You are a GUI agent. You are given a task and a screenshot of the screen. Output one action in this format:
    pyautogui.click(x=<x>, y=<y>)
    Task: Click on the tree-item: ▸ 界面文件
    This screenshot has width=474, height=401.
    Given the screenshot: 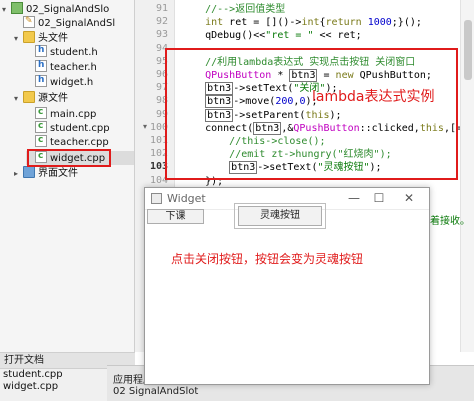 What is the action you would take?
    pyautogui.click(x=74, y=173)
    